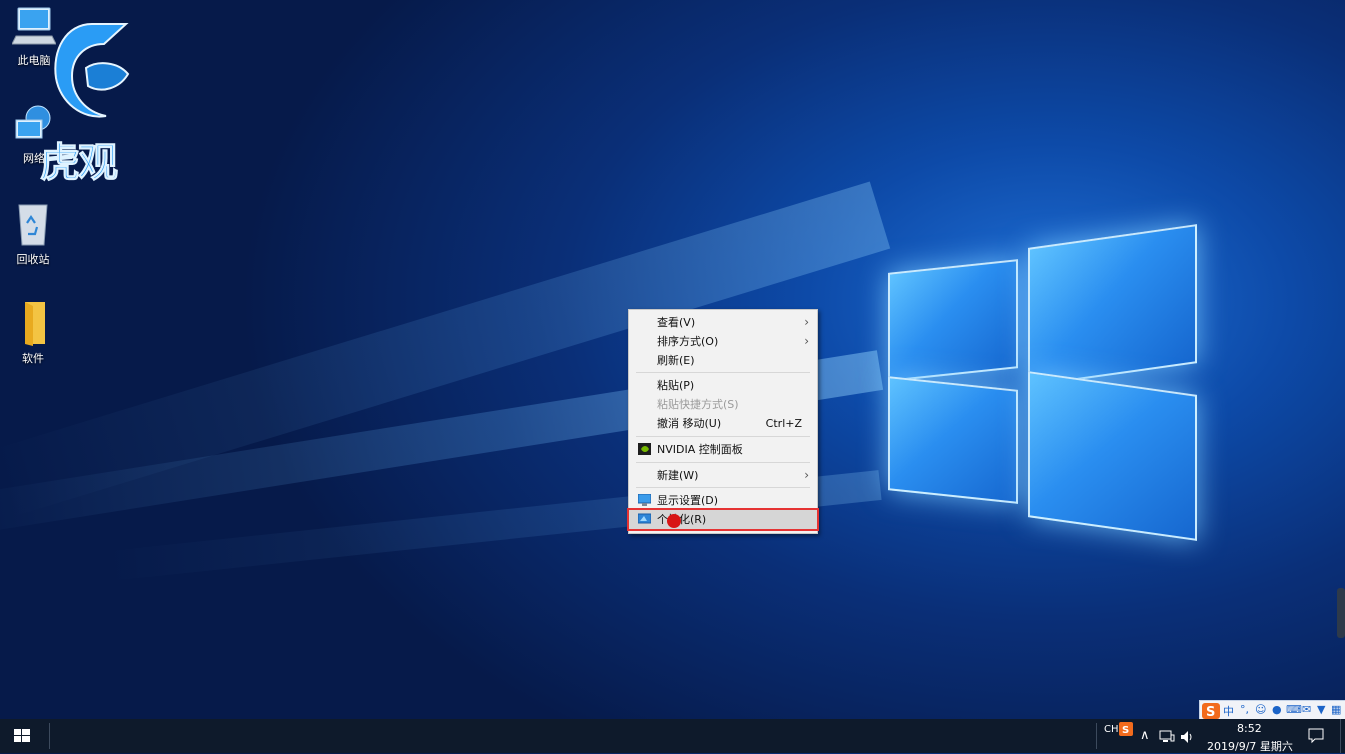 This screenshot has width=1345, height=754. Describe the element at coordinates (33, 259) in the screenshot. I see `desktop-icon-label: 回收站` at that location.